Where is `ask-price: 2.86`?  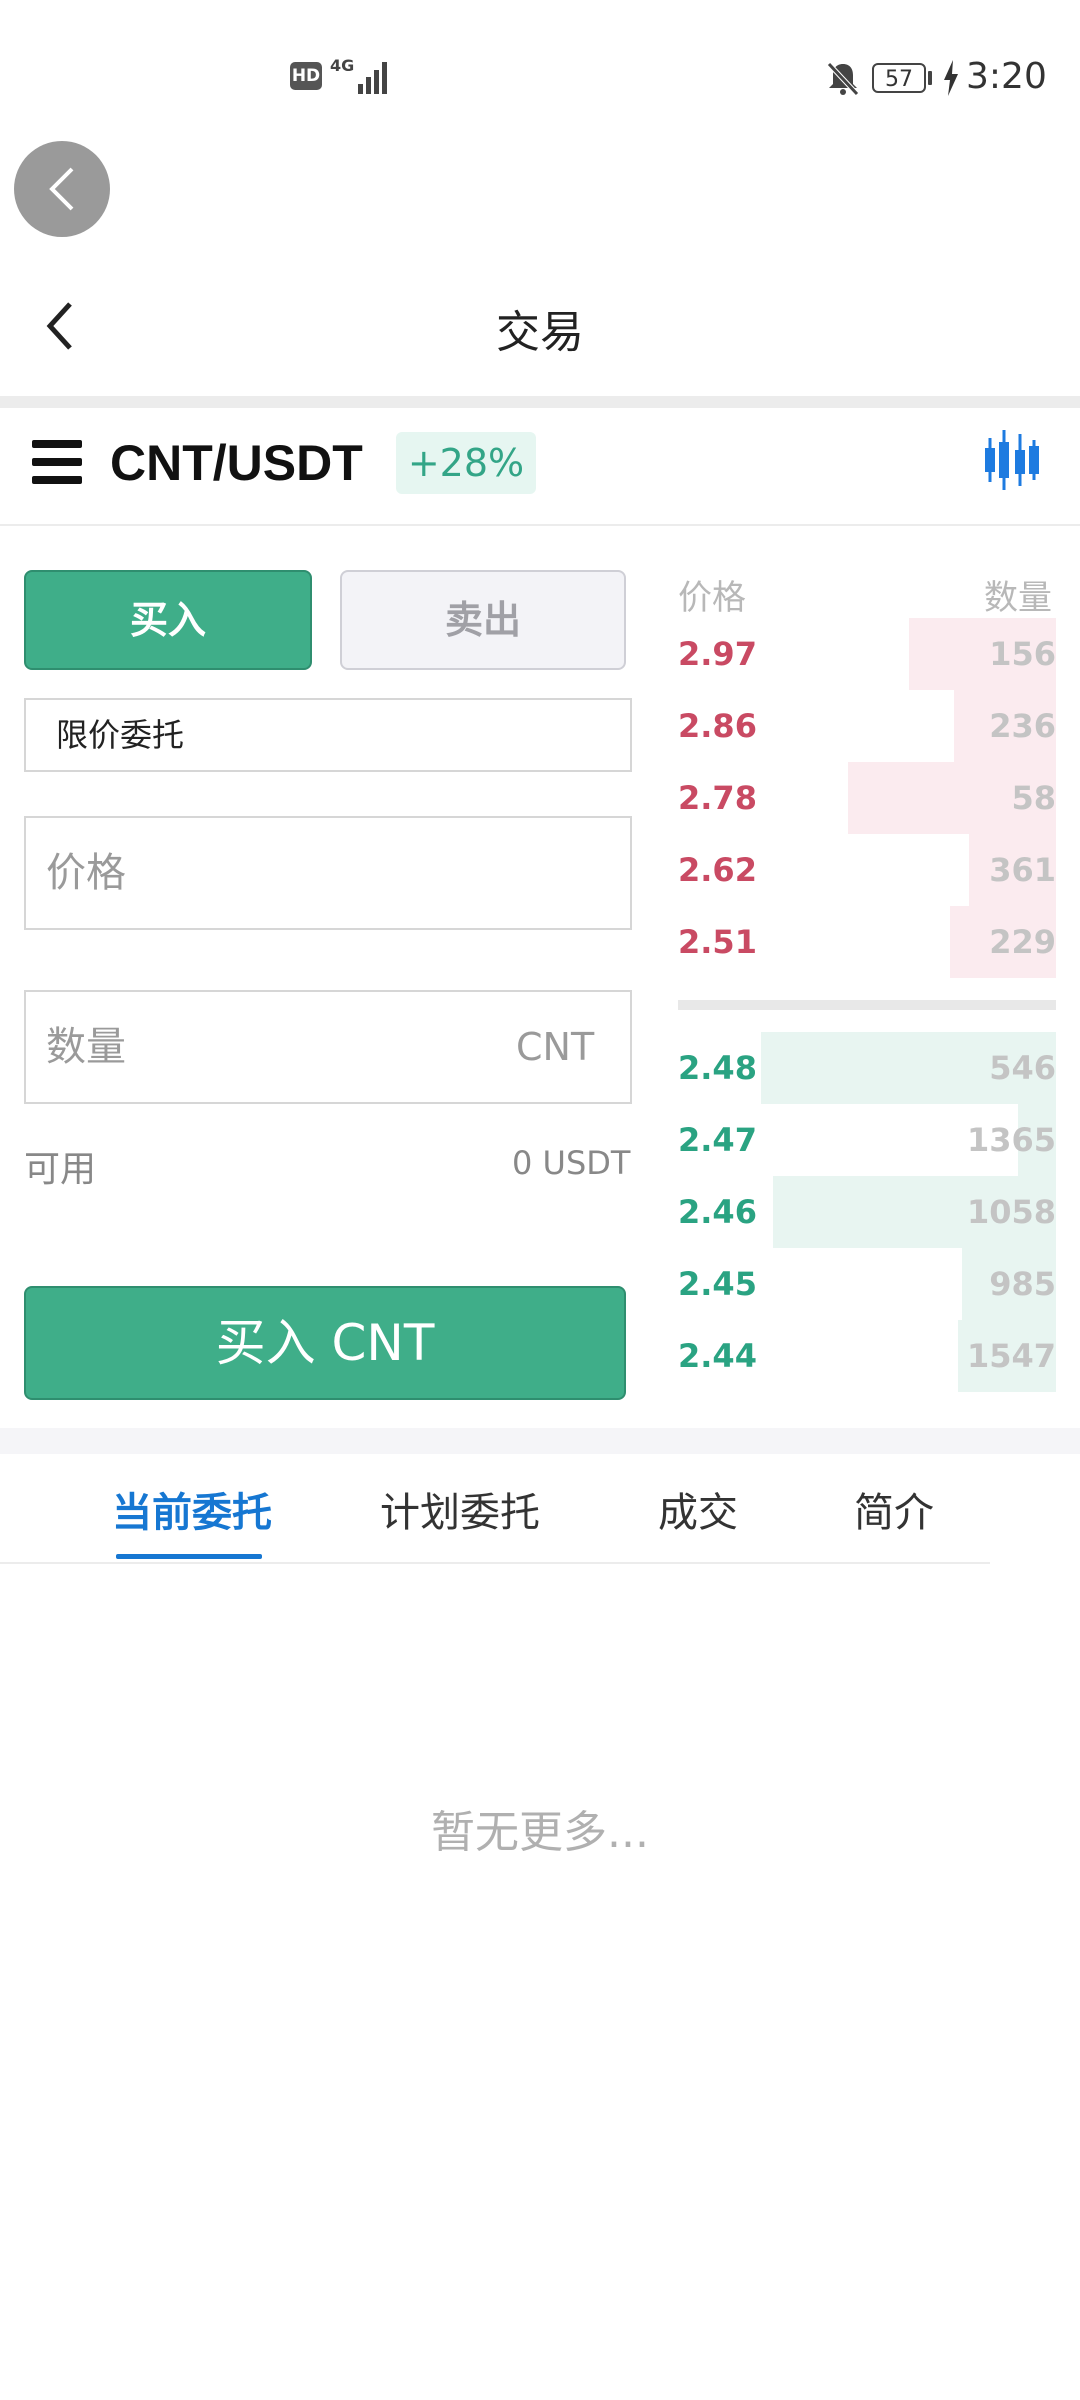 ask-price: 2.86 is located at coordinates (717, 726).